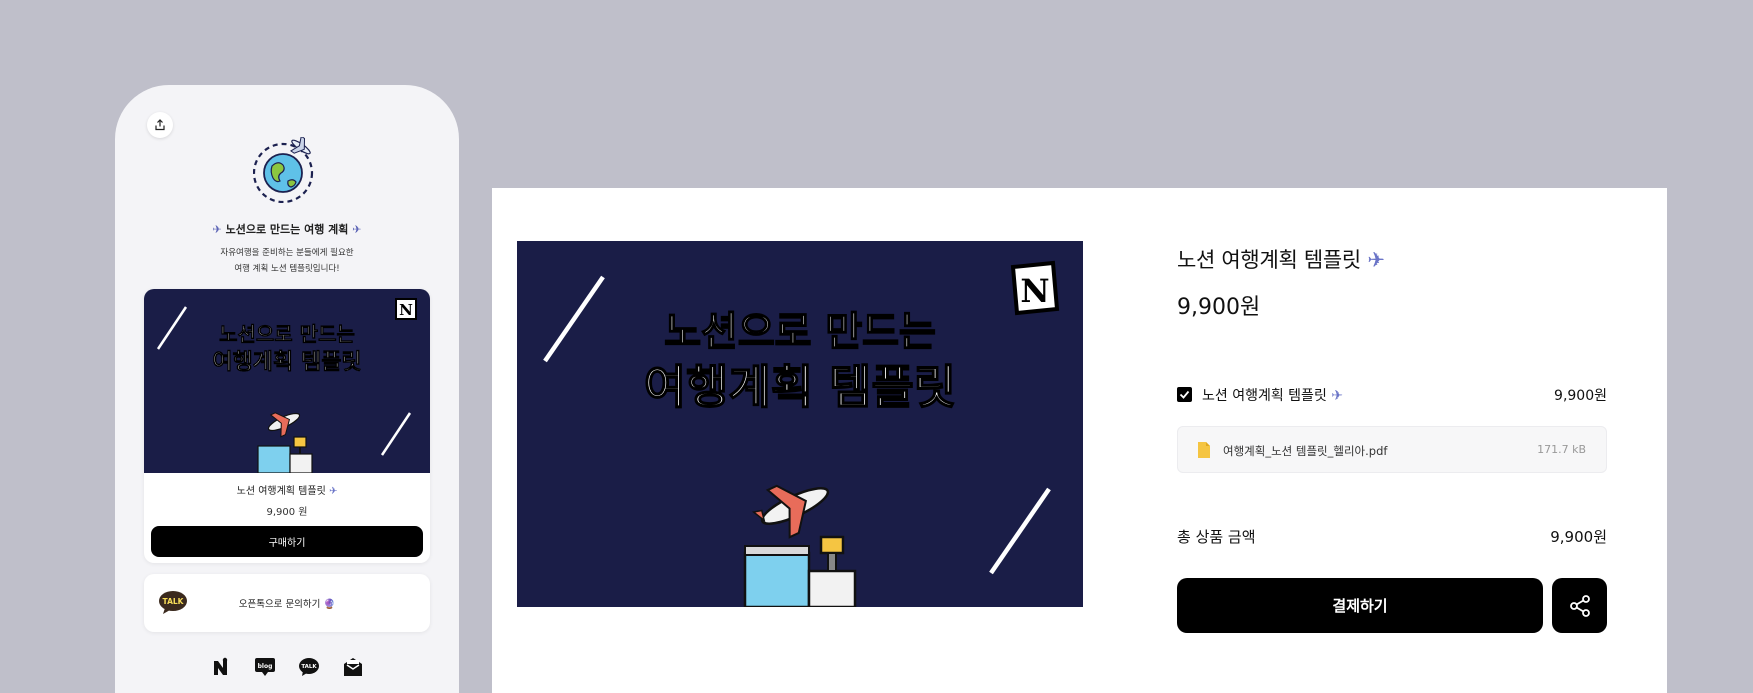  I want to click on svg-text: blog, so click(265, 666).